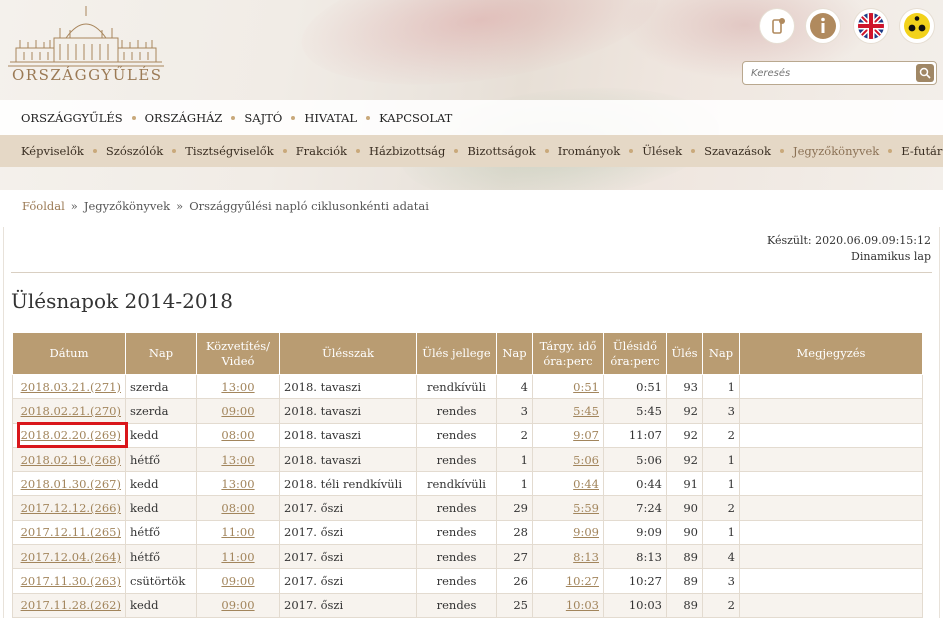 Image resolution: width=943 pixels, height=618 pixels. What do you see at coordinates (635, 508) in the screenshot?
I see `cell-session-time: 7:24` at bounding box center [635, 508].